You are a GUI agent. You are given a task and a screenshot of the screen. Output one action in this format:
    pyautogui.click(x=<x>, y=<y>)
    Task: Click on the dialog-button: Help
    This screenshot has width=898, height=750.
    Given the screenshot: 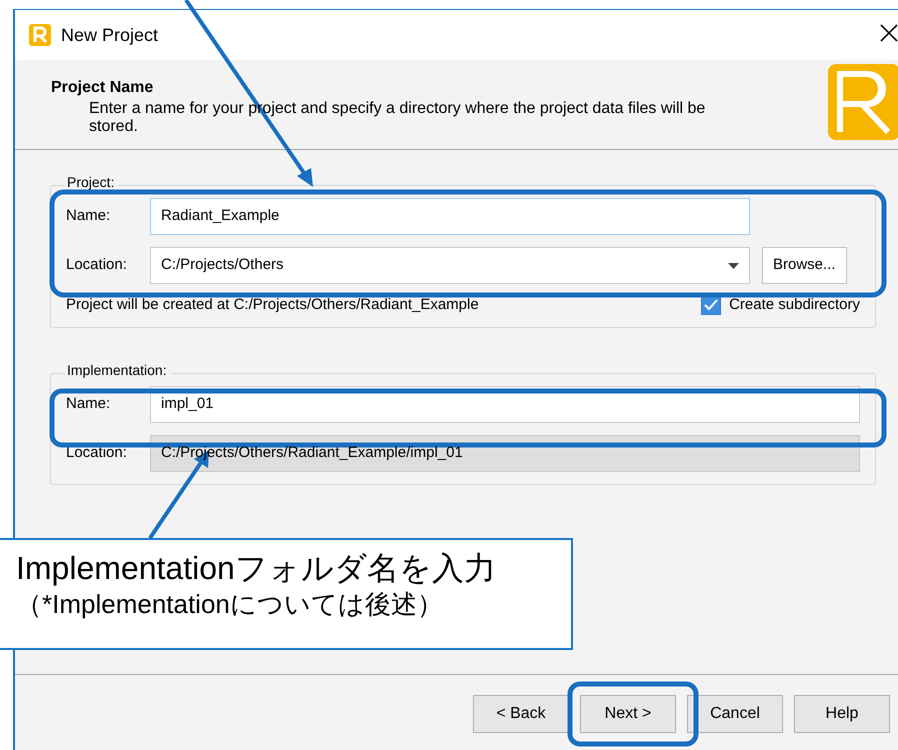 What is the action you would take?
    pyautogui.click(x=842, y=714)
    